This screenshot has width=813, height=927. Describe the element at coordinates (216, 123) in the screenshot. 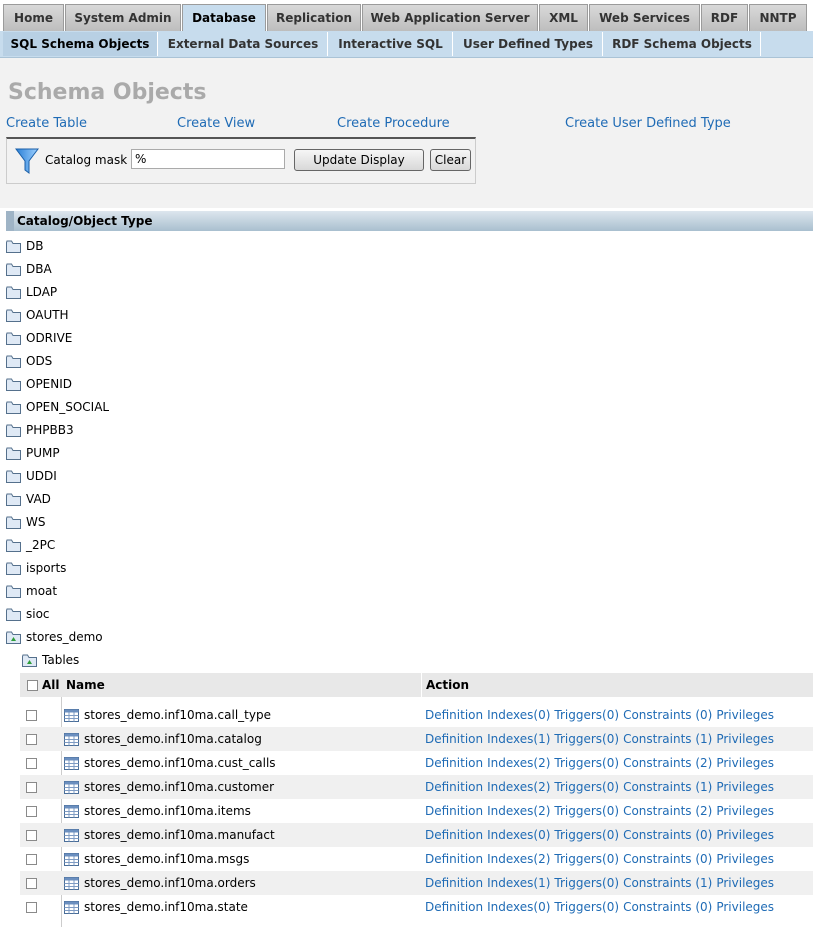

I see `create-view-link: Create View` at that location.